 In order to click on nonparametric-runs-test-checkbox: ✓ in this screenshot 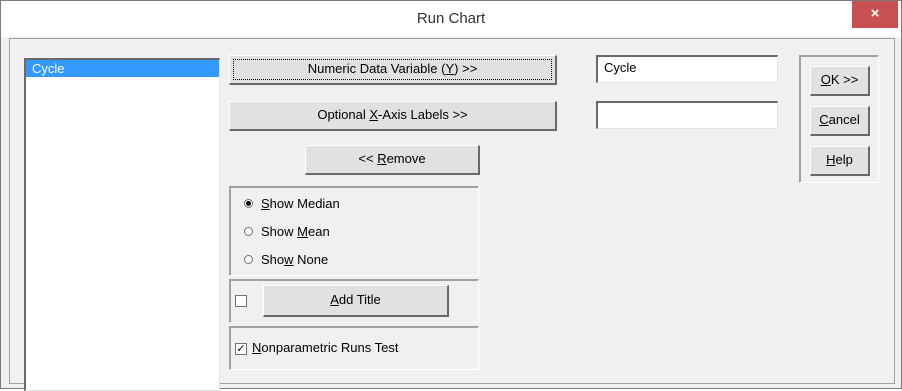, I will do `click(241, 349)`.